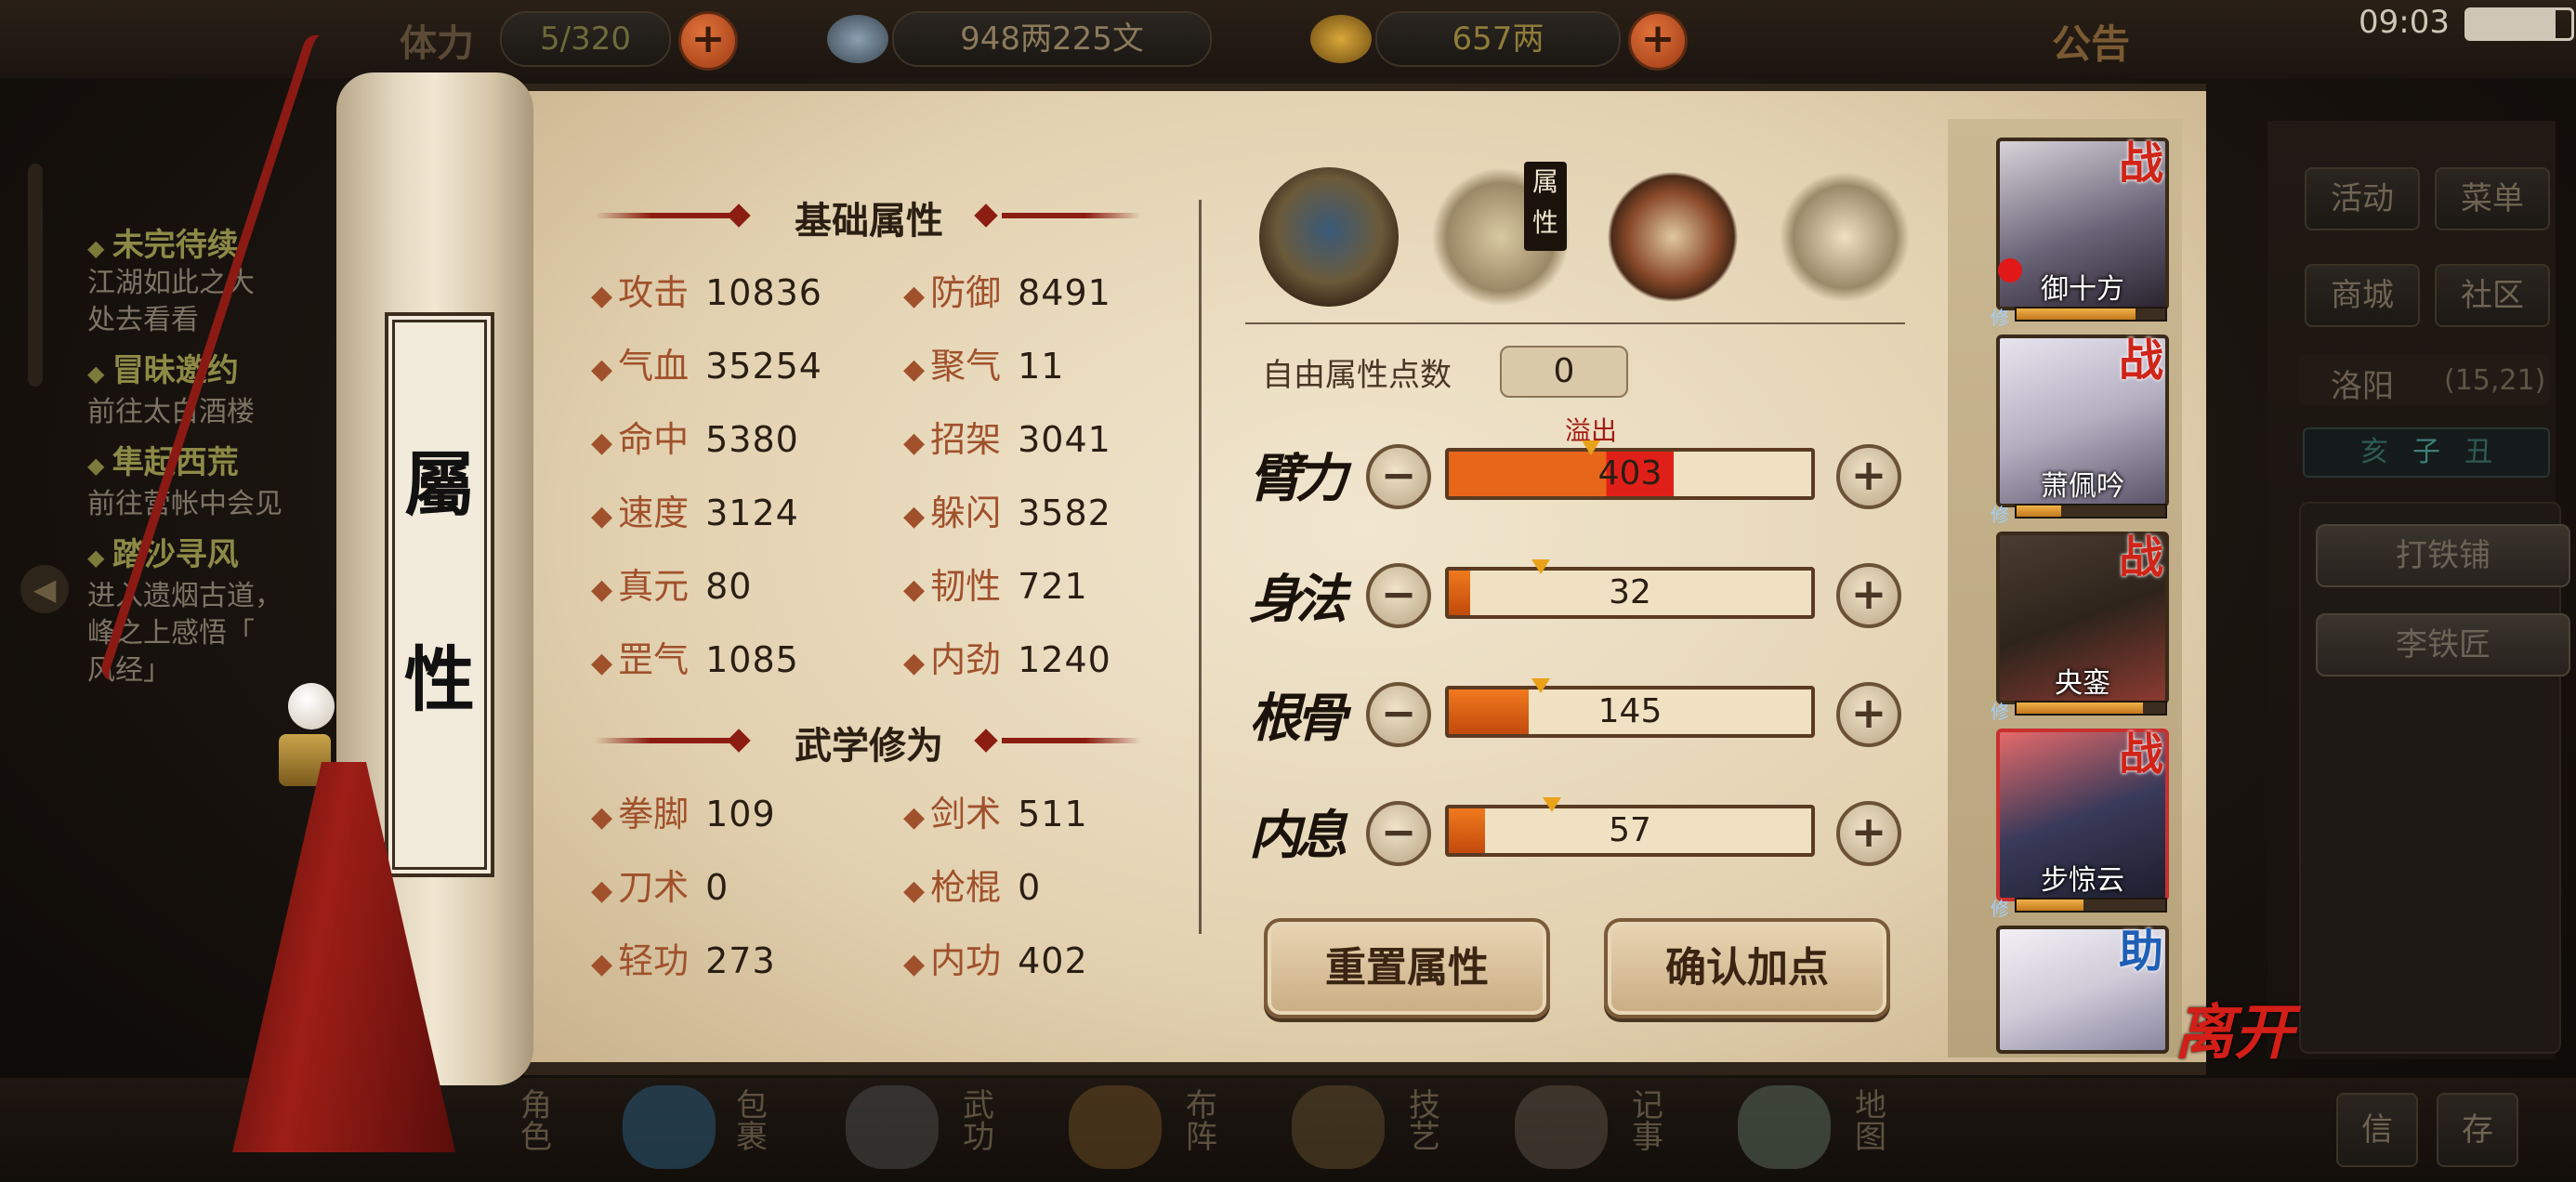 The height and width of the screenshot is (1182, 2576). I want to click on add-stamina-button: +, so click(708, 41).